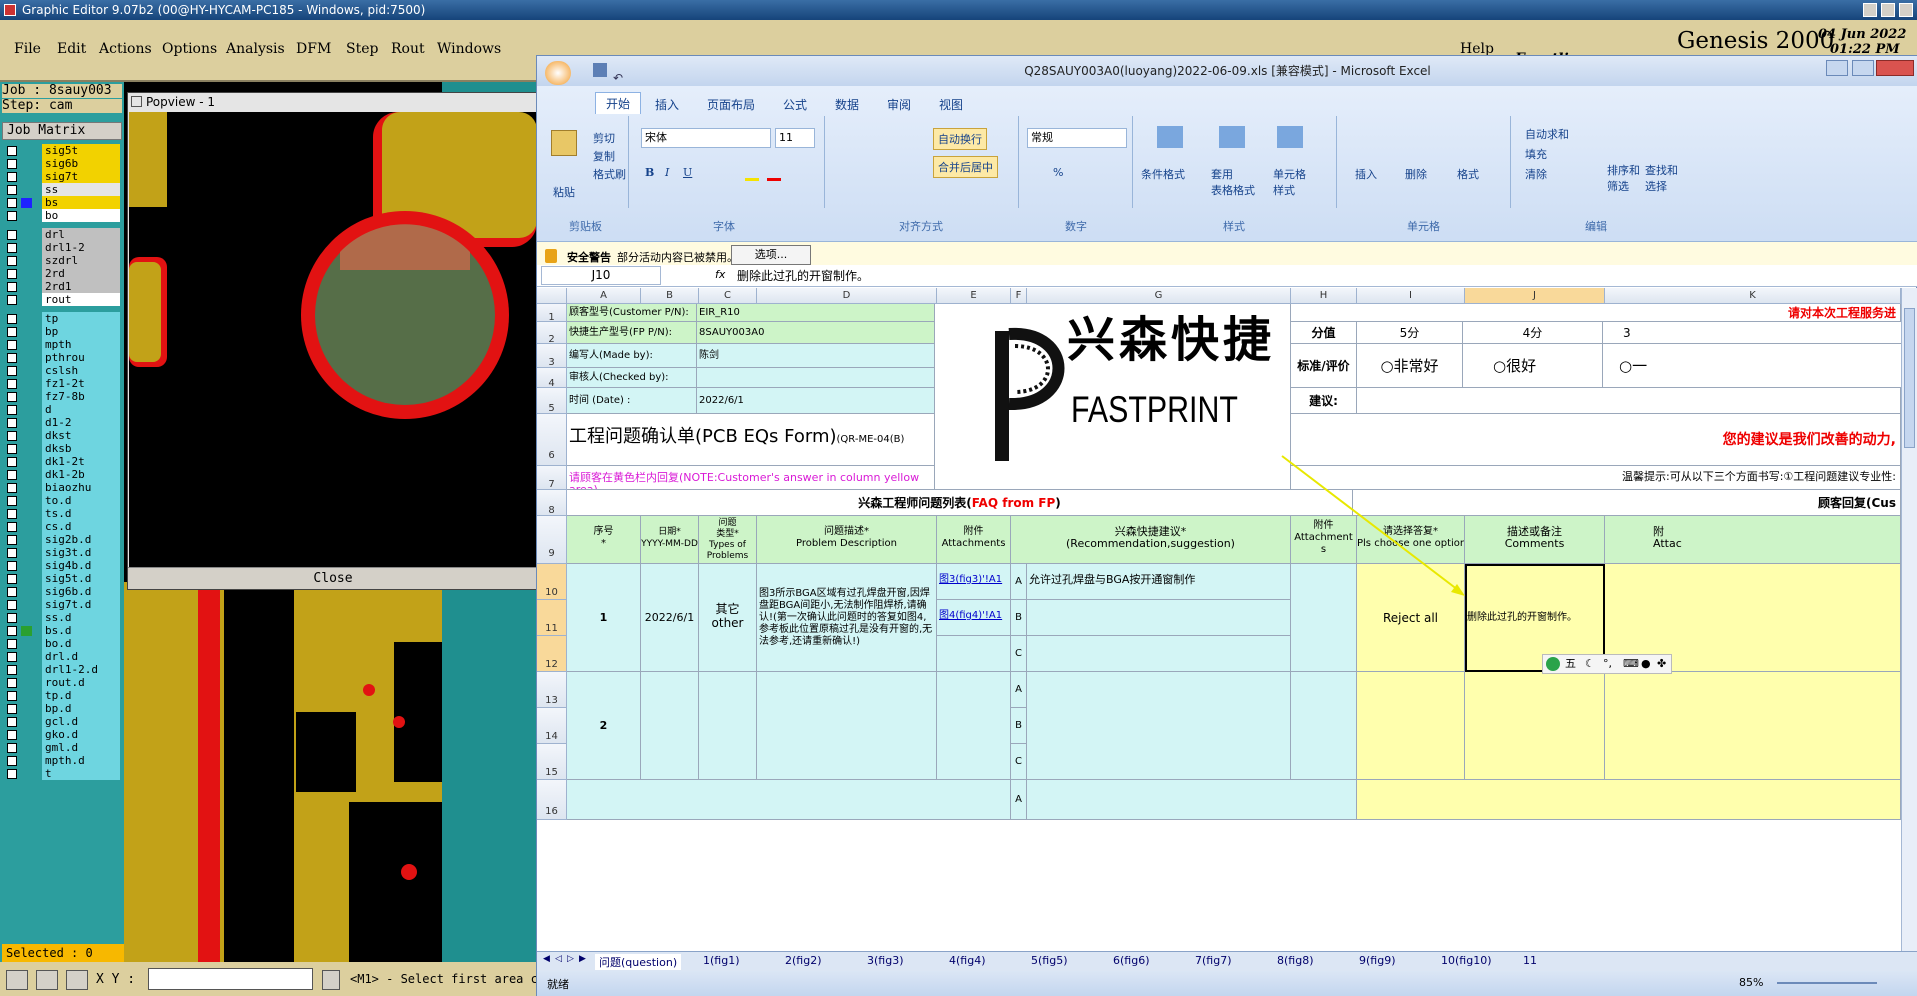 Image resolution: width=1917 pixels, height=996 pixels. Describe the element at coordinates (899, 104) in the screenshot. I see `tab-review: 审阅` at that location.